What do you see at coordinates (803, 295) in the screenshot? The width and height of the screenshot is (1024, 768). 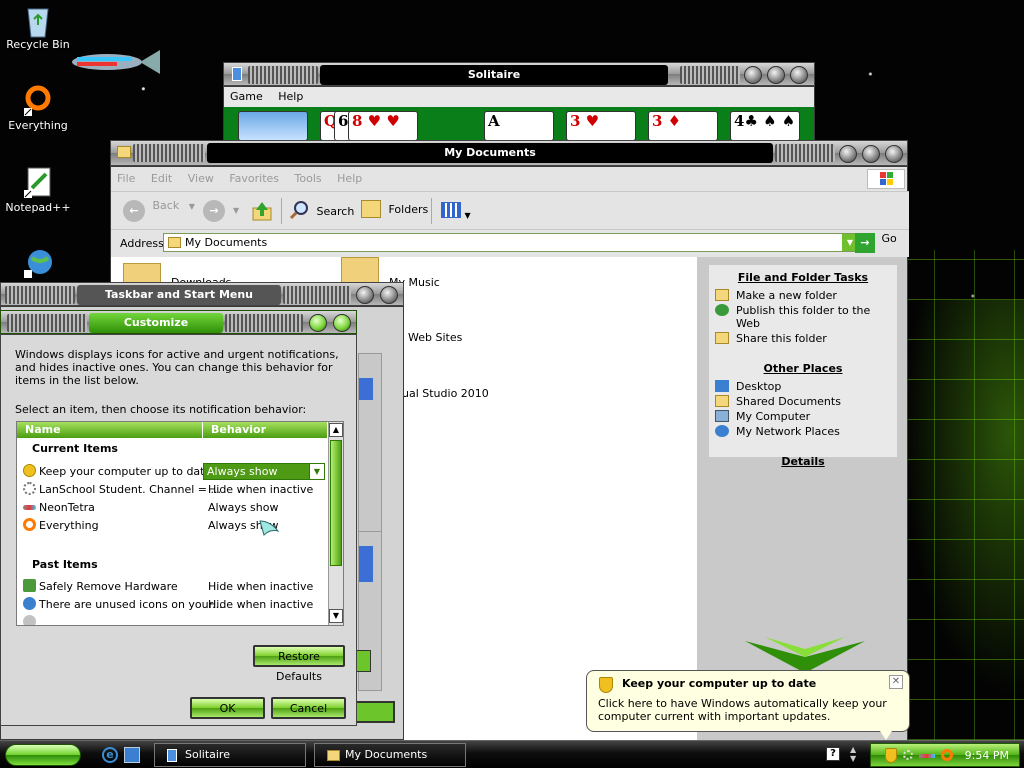 I see `task-make-folder: Make a new folder` at bounding box center [803, 295].